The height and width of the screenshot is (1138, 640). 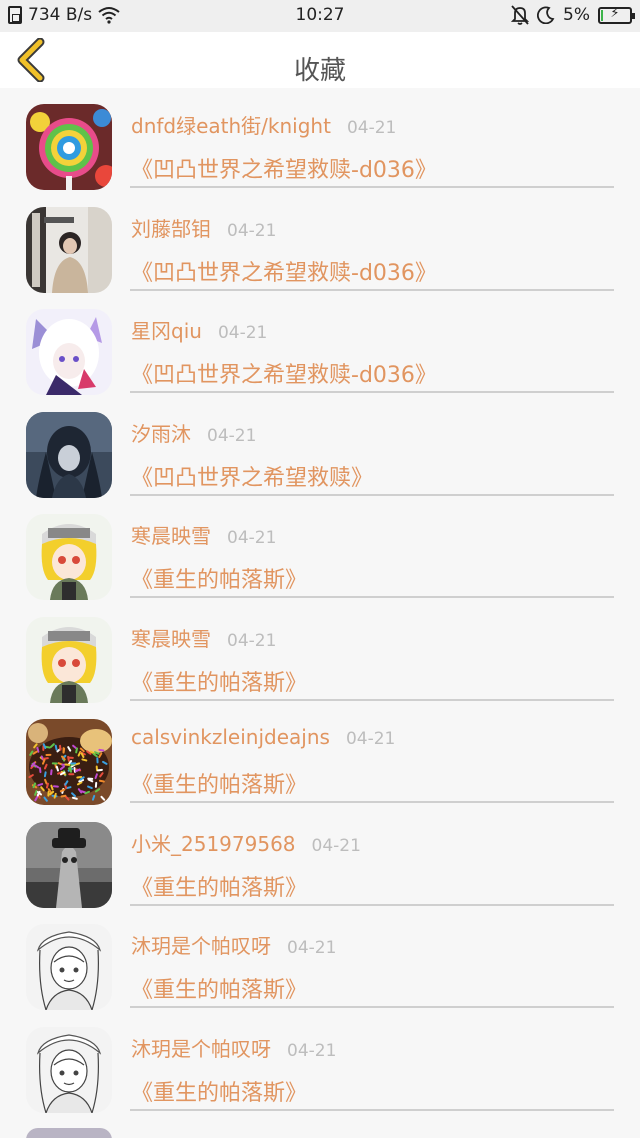 What do you see at coordinates (576, 15) in the screenshot?
I see `battery-percent: 5%` at bounding box center [576, 15].